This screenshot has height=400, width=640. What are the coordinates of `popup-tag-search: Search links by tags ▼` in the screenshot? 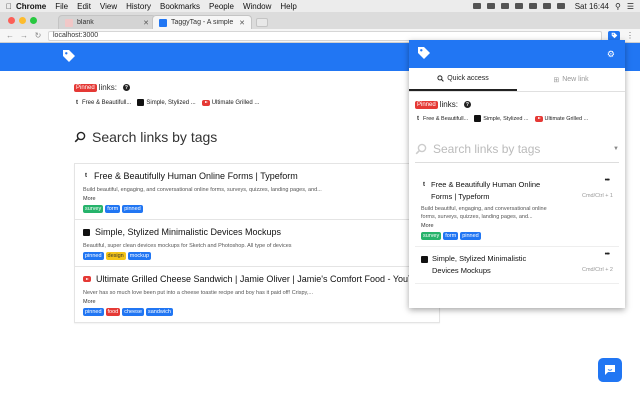 It's located at (517, 152).